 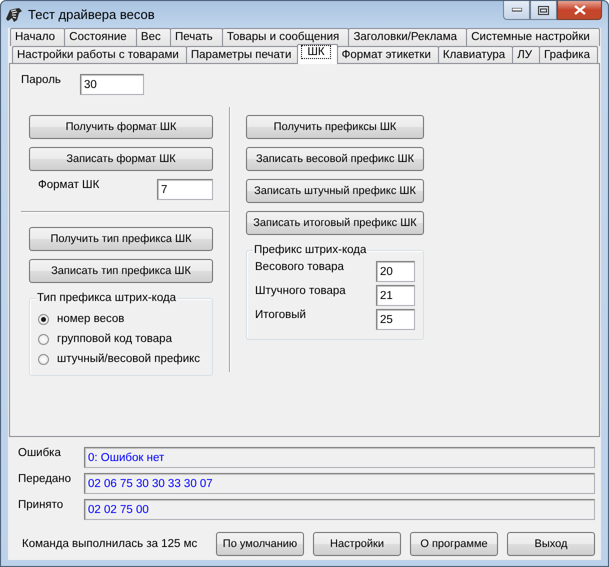 I want to click on input-field: 02 06 75 30 30 33 30 07, so click(x=339, y=483).